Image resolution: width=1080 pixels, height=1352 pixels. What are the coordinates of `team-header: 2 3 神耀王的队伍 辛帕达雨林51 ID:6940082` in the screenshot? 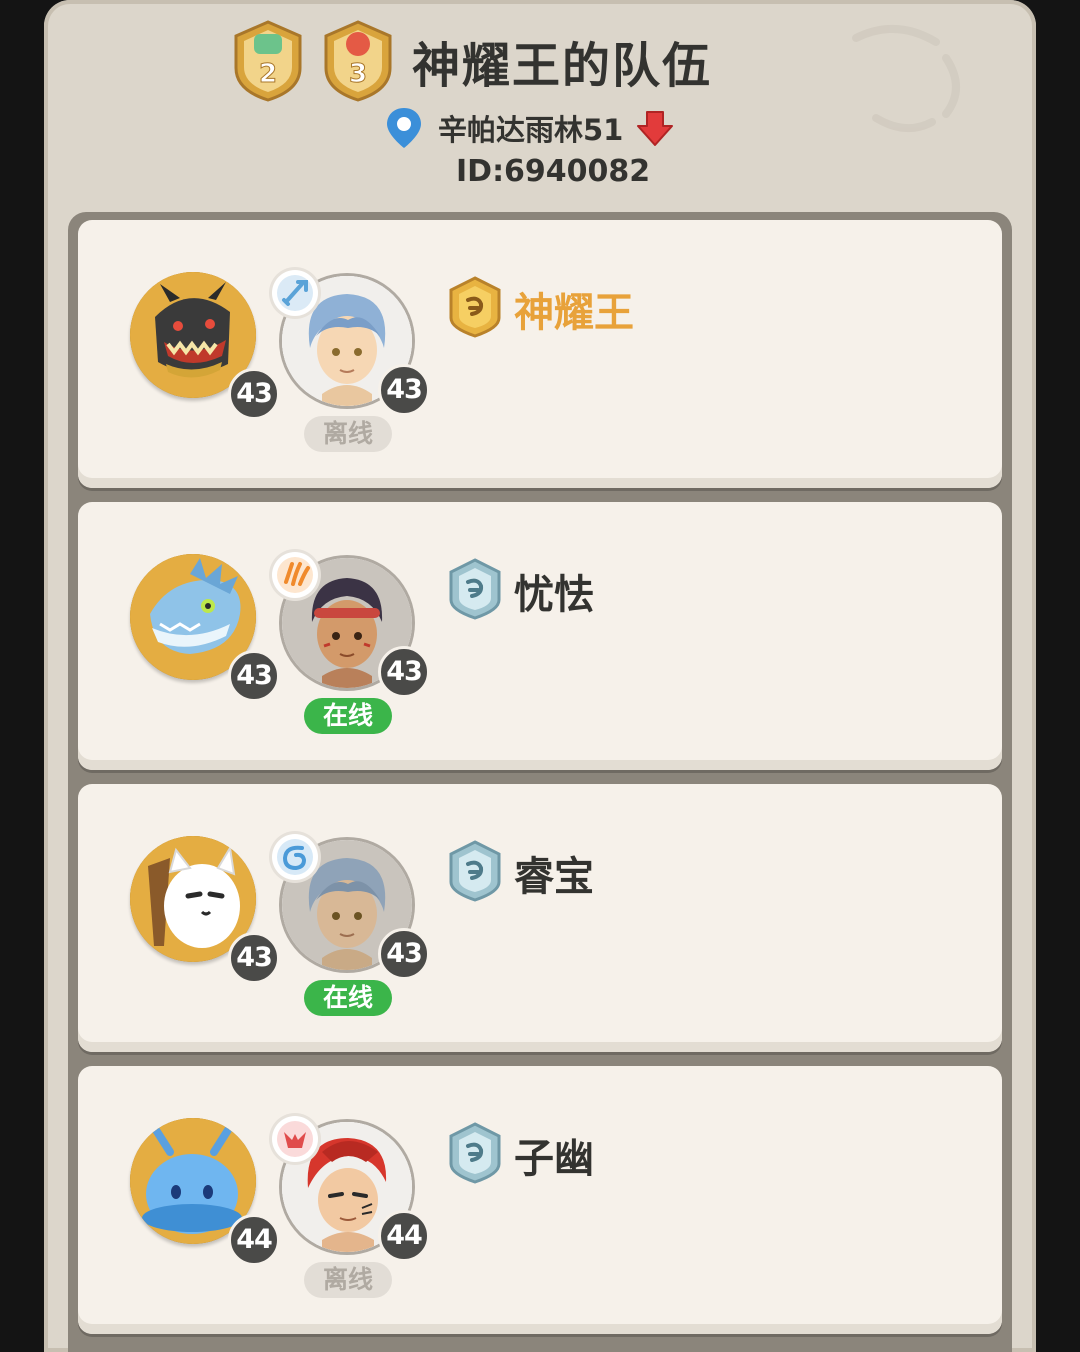 It's located at (540, 102).